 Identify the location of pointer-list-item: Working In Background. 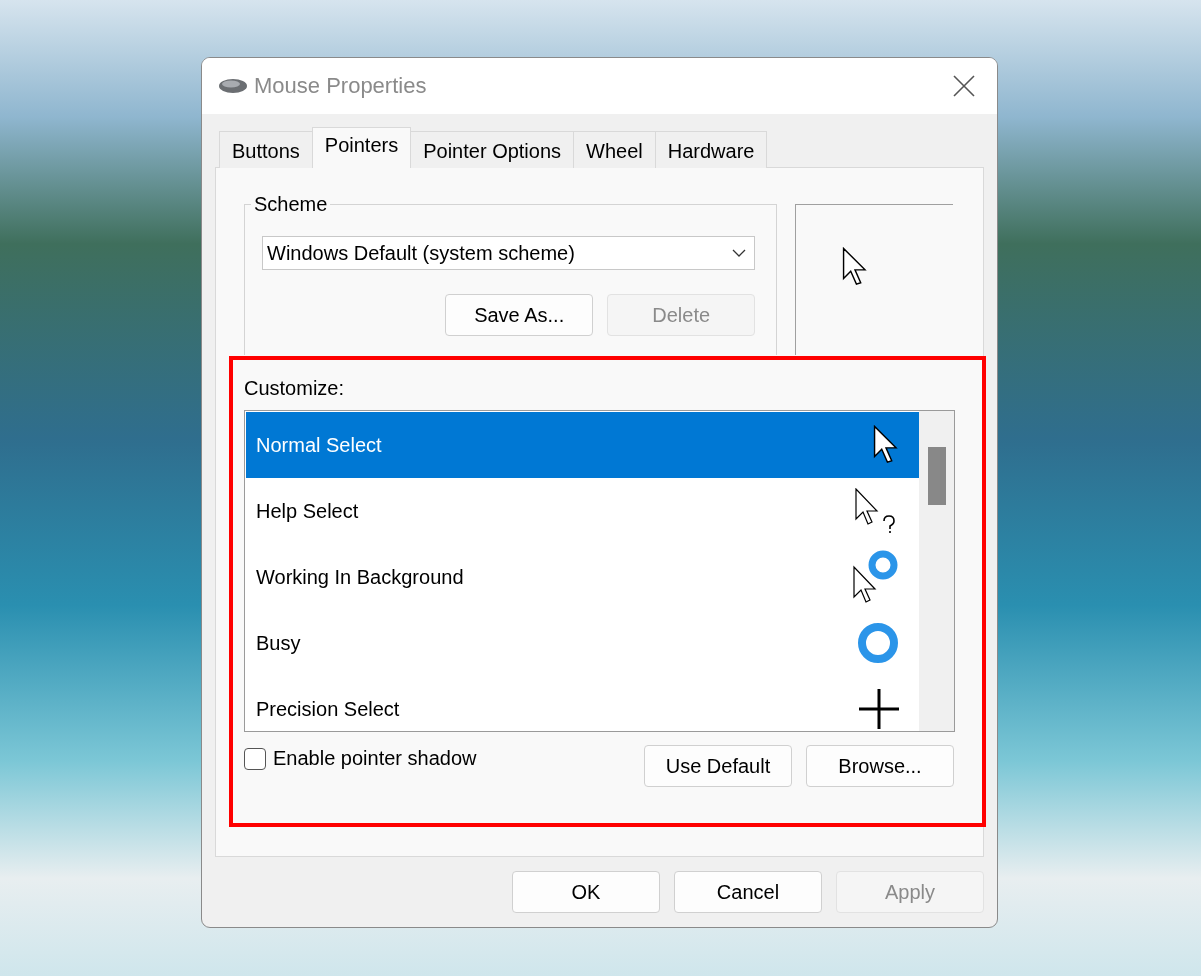
(582, 577).